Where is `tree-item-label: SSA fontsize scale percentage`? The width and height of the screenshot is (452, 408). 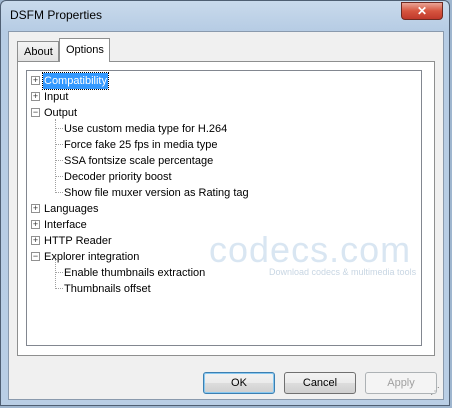 tree-item-label: SSA fontsize scale percentage is located at coordinates (139, 161).